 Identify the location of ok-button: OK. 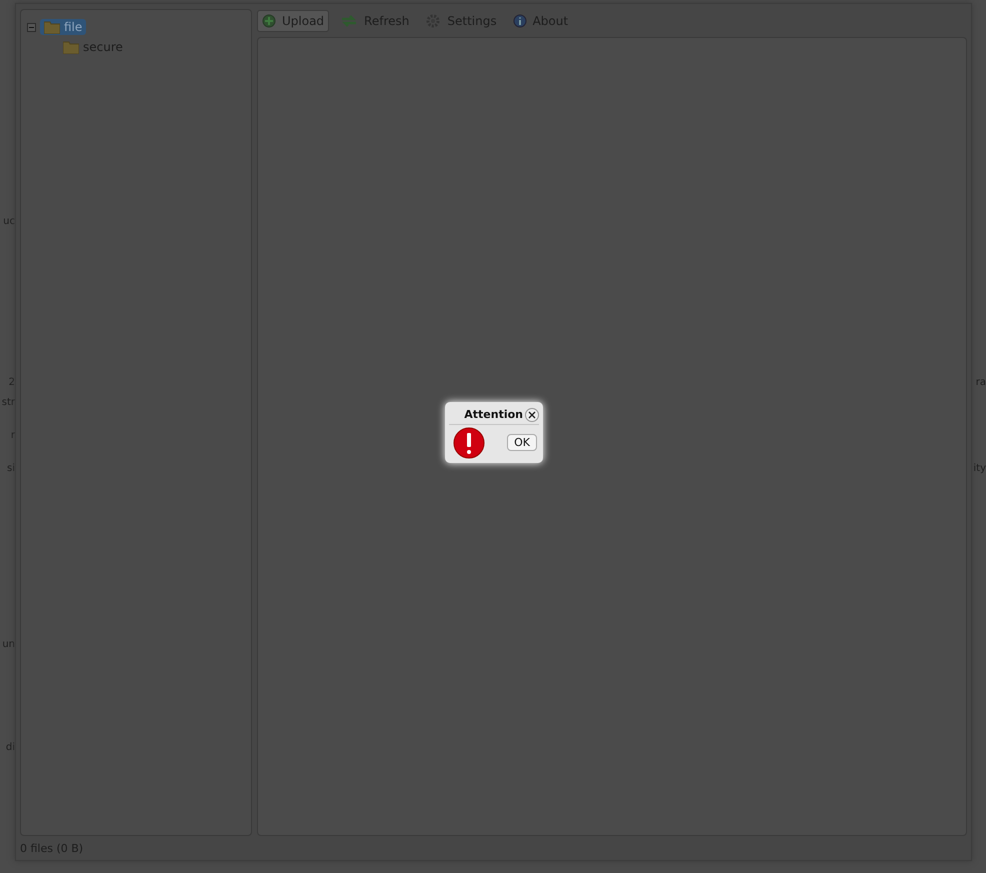
(522, 442).